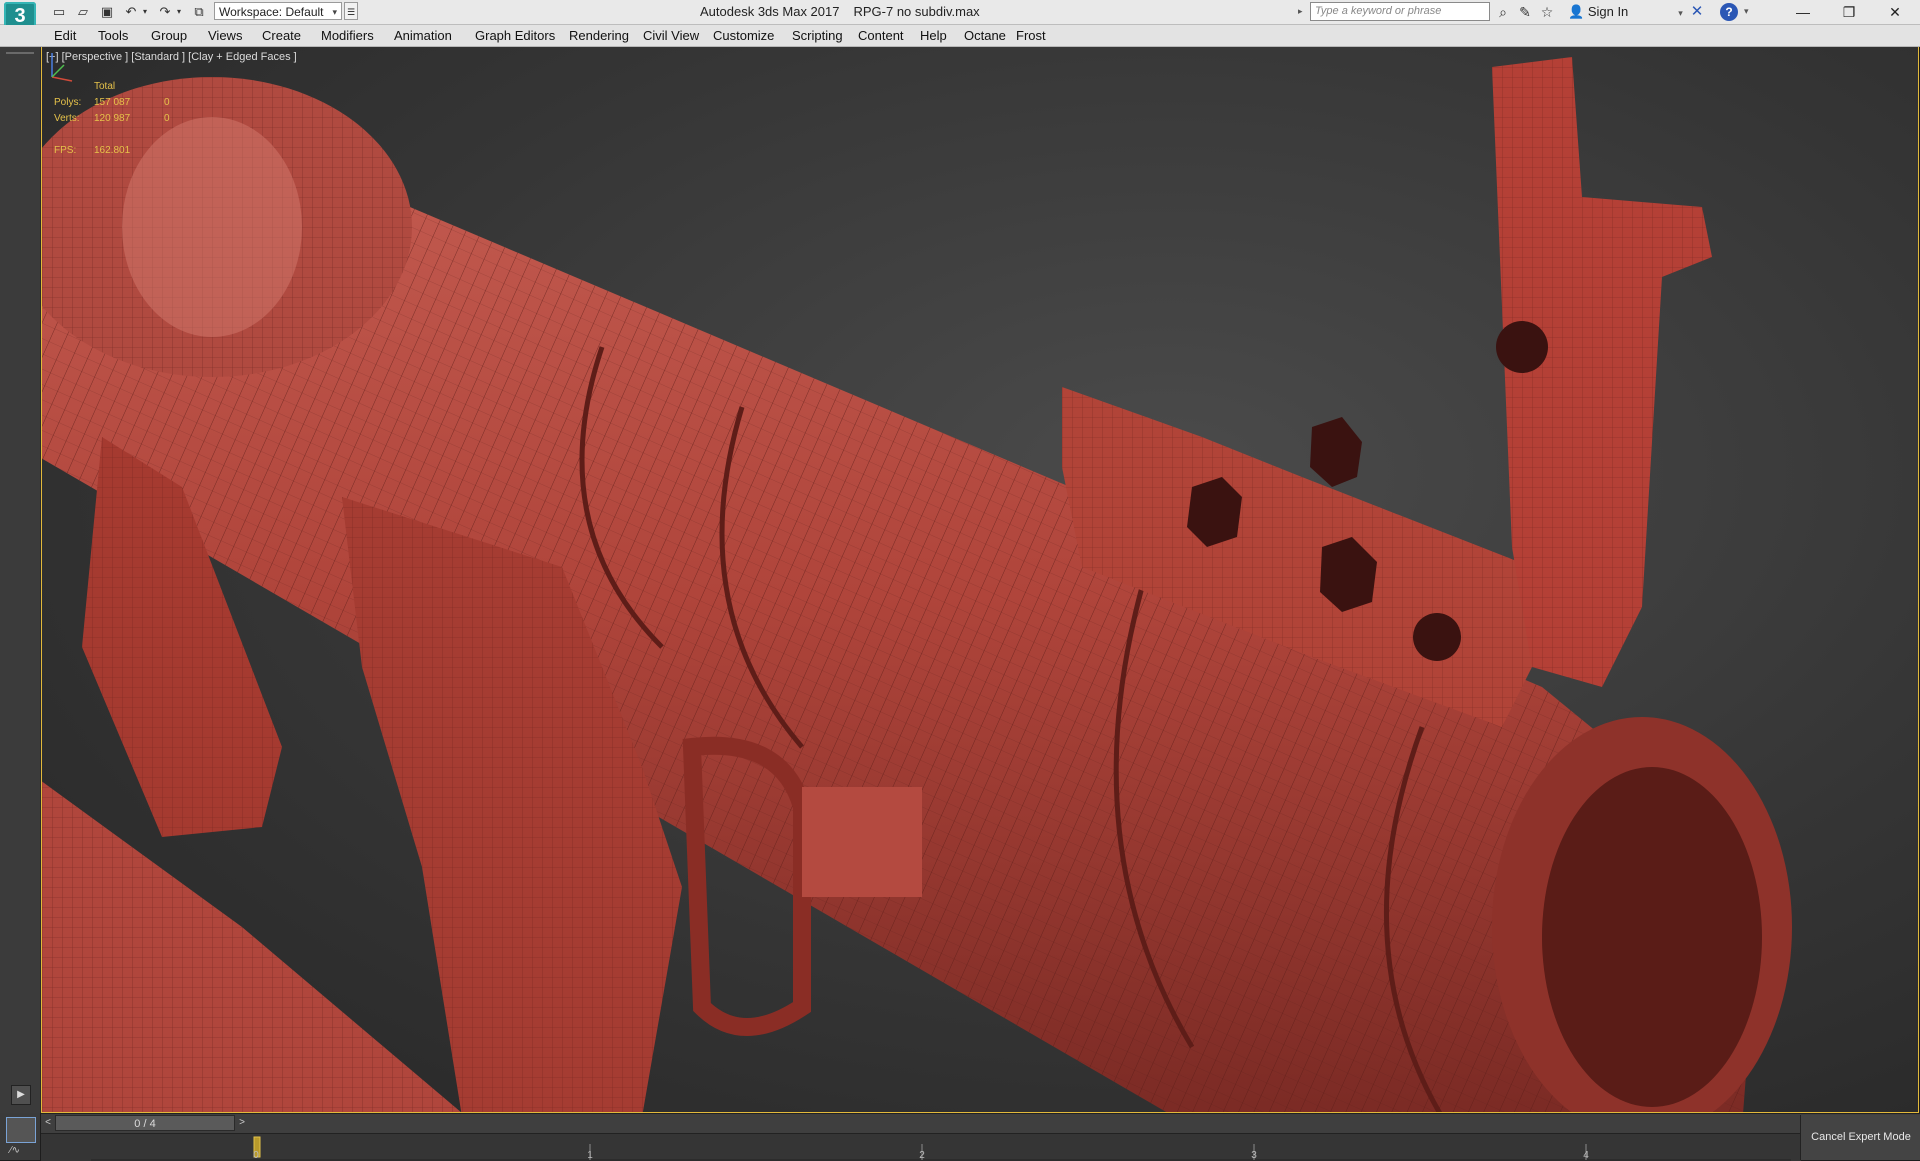  What do you see at coordinates (281, 35) in the screenshot?
I see `menu-create: Create` at bounding box center [281, 35].